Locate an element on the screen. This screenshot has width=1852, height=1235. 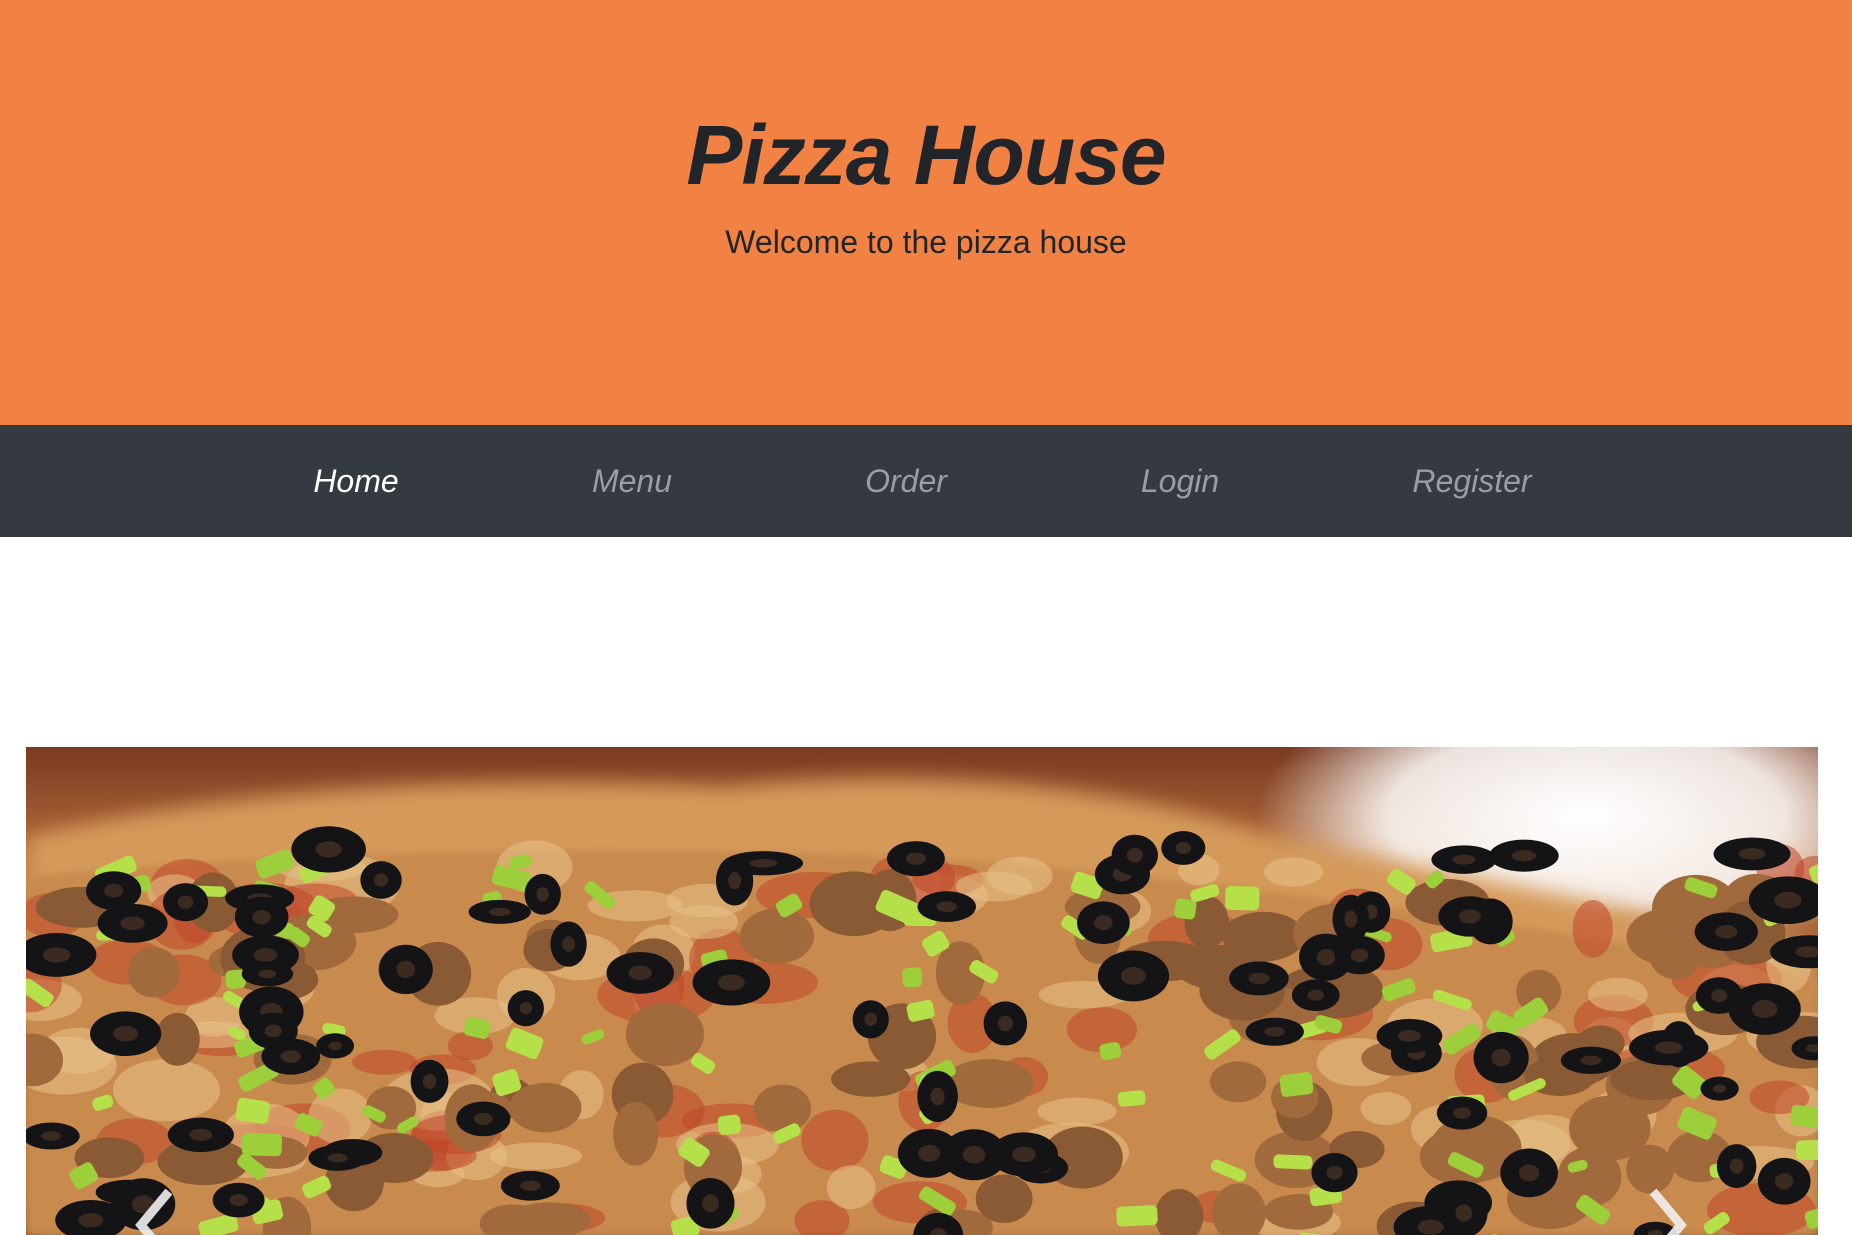
nav-item-menu: Menu is located at coordinates (632, 481).